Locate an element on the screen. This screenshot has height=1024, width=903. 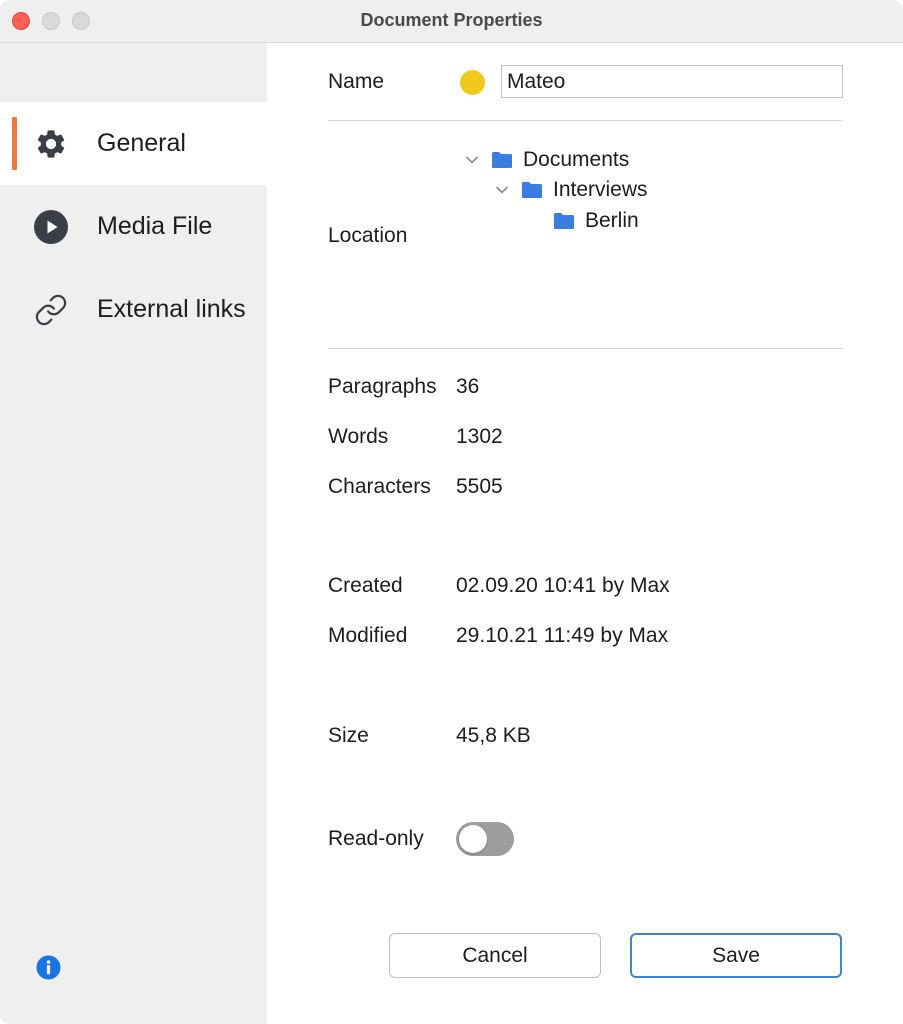
info-icon is located at coordinates (48, 967).